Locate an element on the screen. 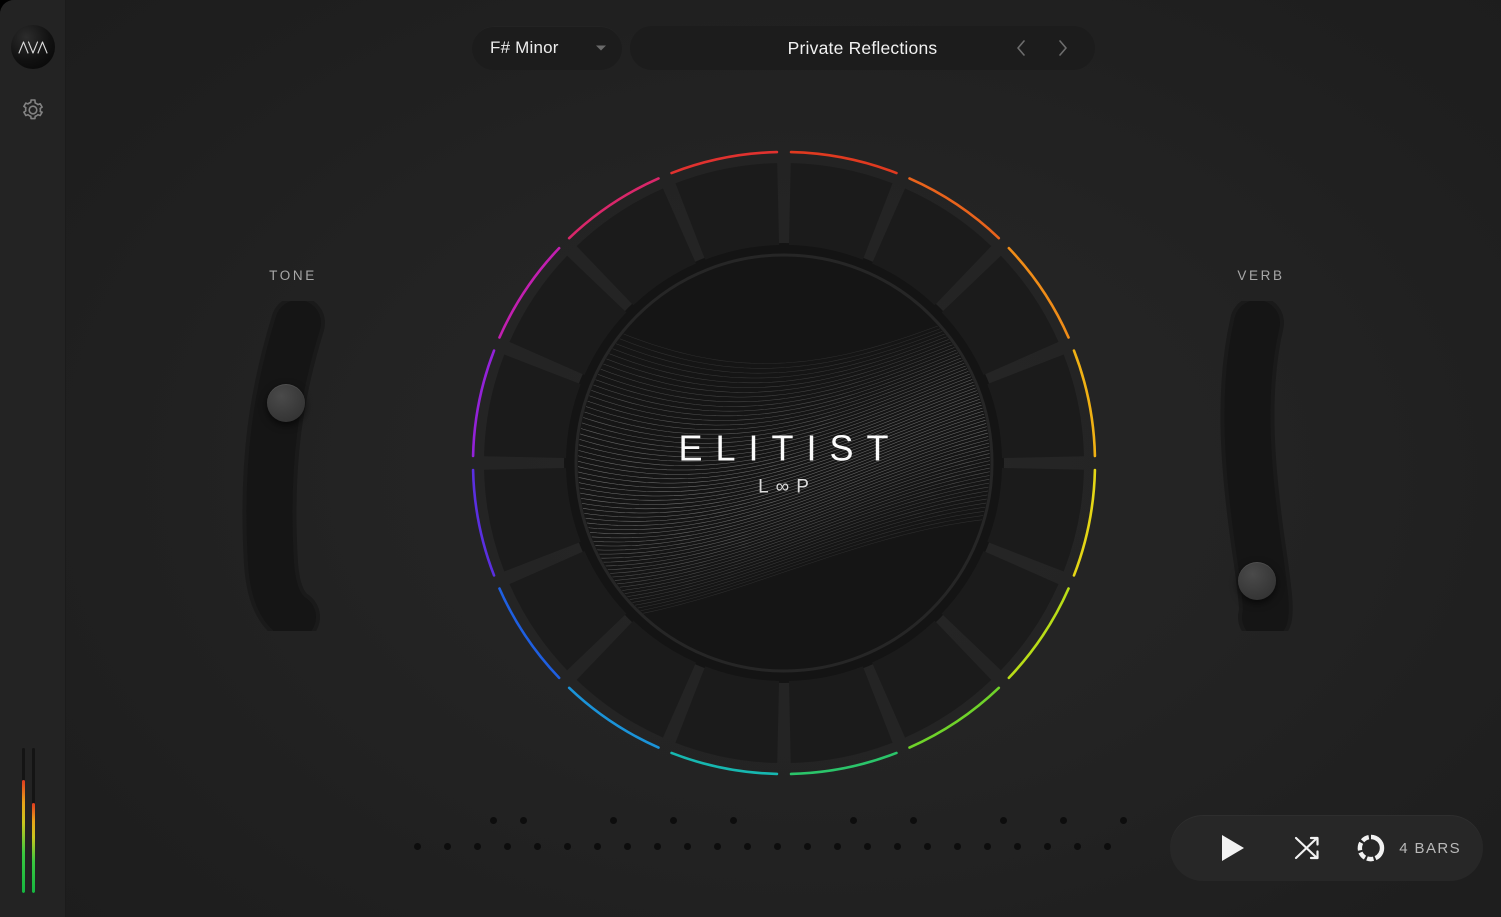 Image resolution: width=1501 pixels, height=917 pixels. tone-slider-group: TONE is located at coordinates (293, 449).